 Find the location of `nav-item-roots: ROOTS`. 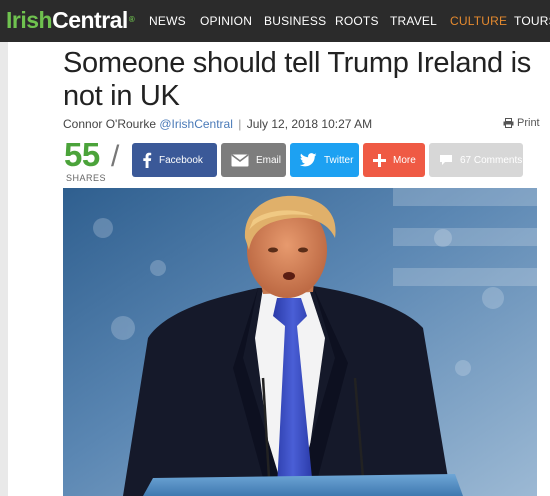

nav-item-roots: ROOTS is located at coordinates (357, 21).